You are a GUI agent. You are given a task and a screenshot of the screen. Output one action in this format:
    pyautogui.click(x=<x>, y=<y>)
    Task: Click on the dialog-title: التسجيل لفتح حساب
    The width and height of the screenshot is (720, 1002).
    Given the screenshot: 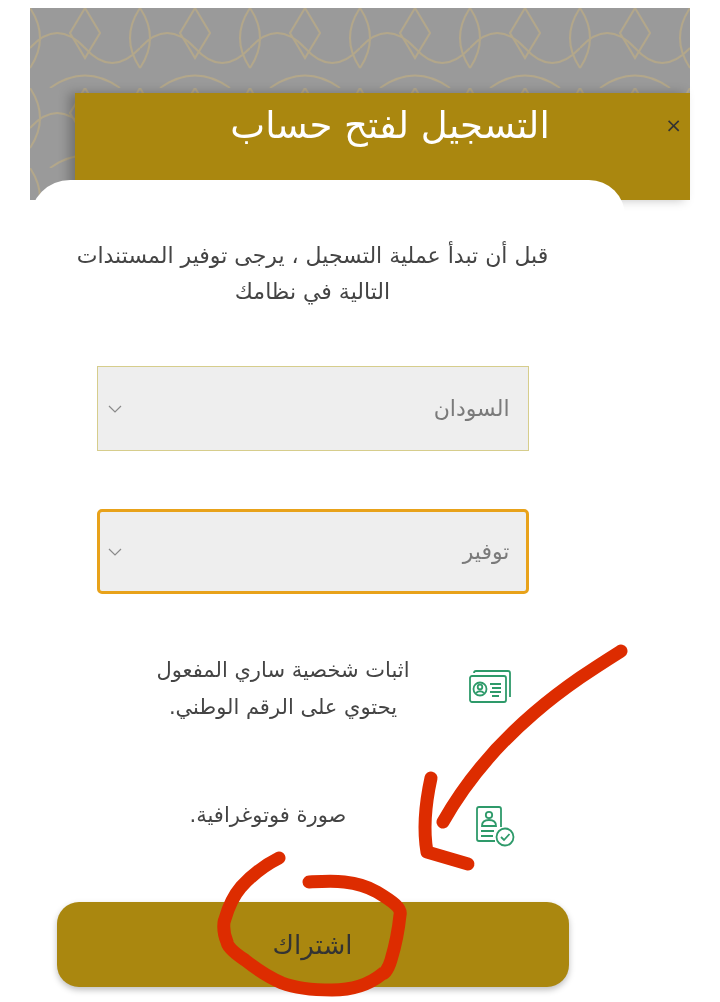 What is the action you would take?
    pyautogui.click(x=390, y=126)
    